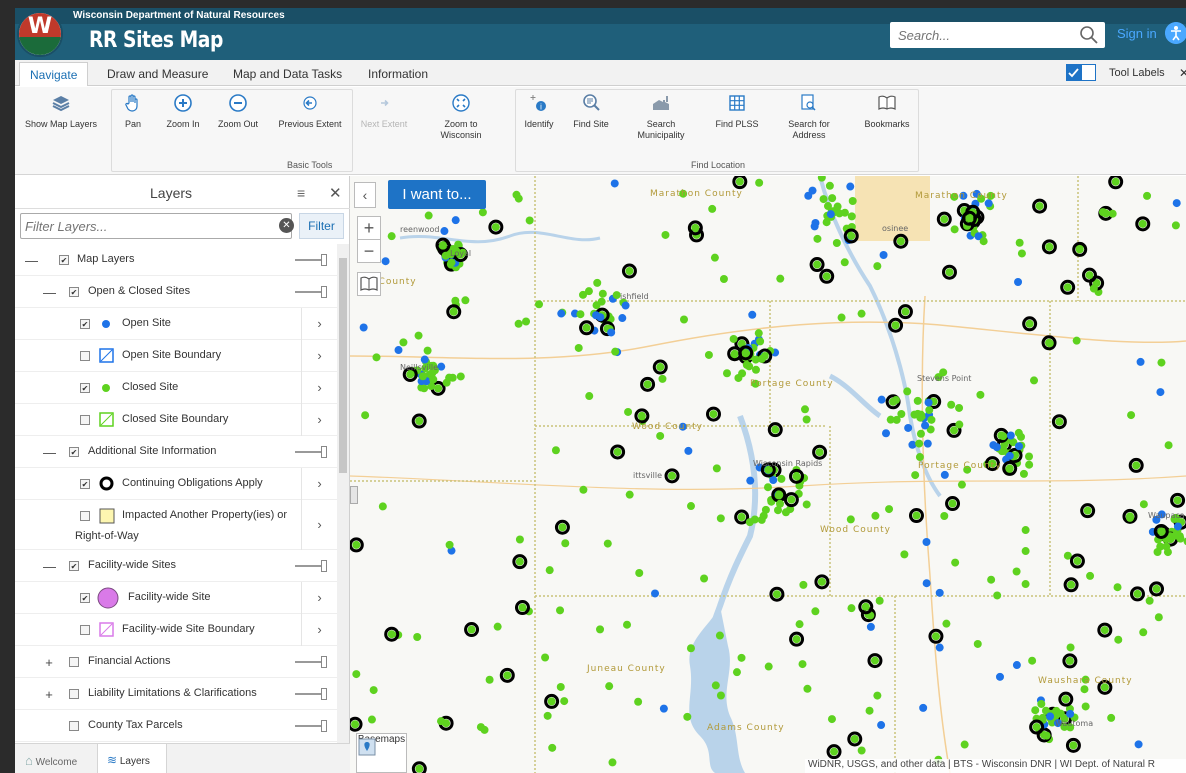 Image resolution: width=1186 pixels, height=773 pixels. I want to click on tab-map-and-data-tasks: Map and Data Tasks, so click(287, 74).